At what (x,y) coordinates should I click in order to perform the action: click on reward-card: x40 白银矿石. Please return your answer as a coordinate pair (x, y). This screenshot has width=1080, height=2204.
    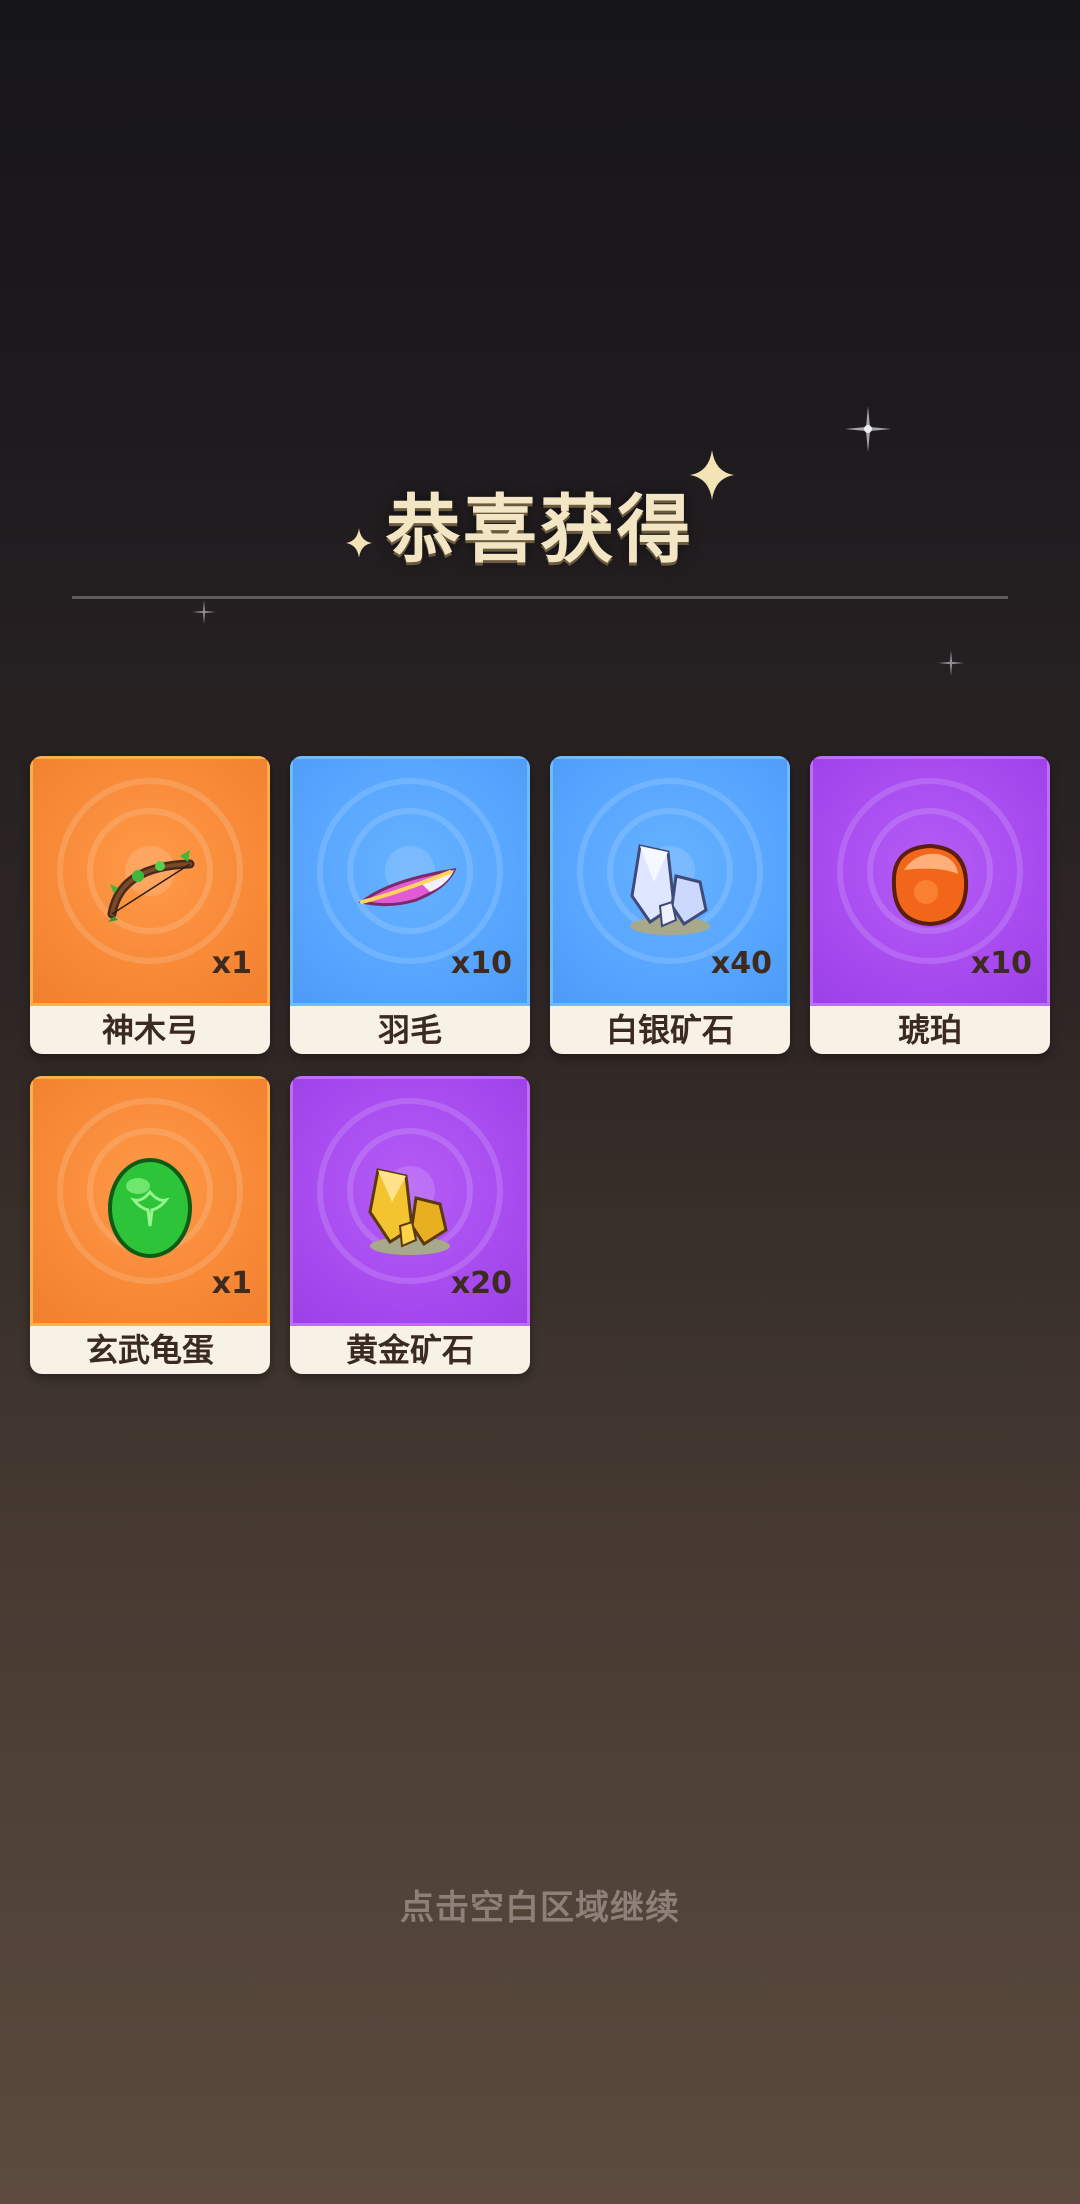
    Looking at the image, I should click on (670, 905).